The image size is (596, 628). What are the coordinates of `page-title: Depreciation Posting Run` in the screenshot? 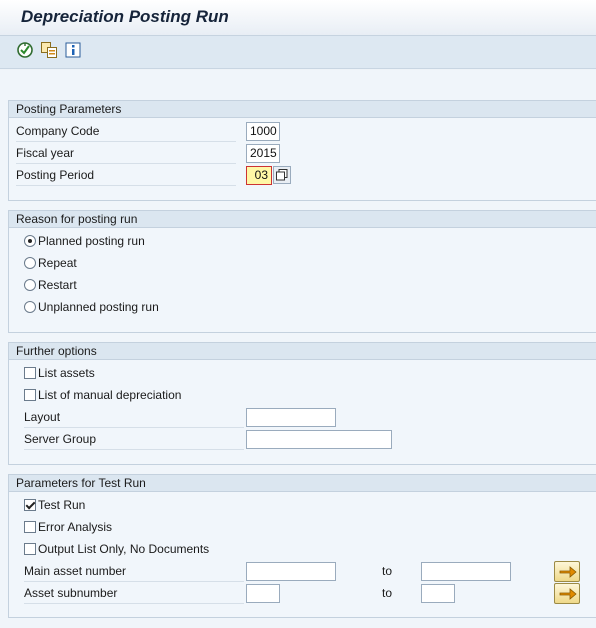 It's located at (125, 16).